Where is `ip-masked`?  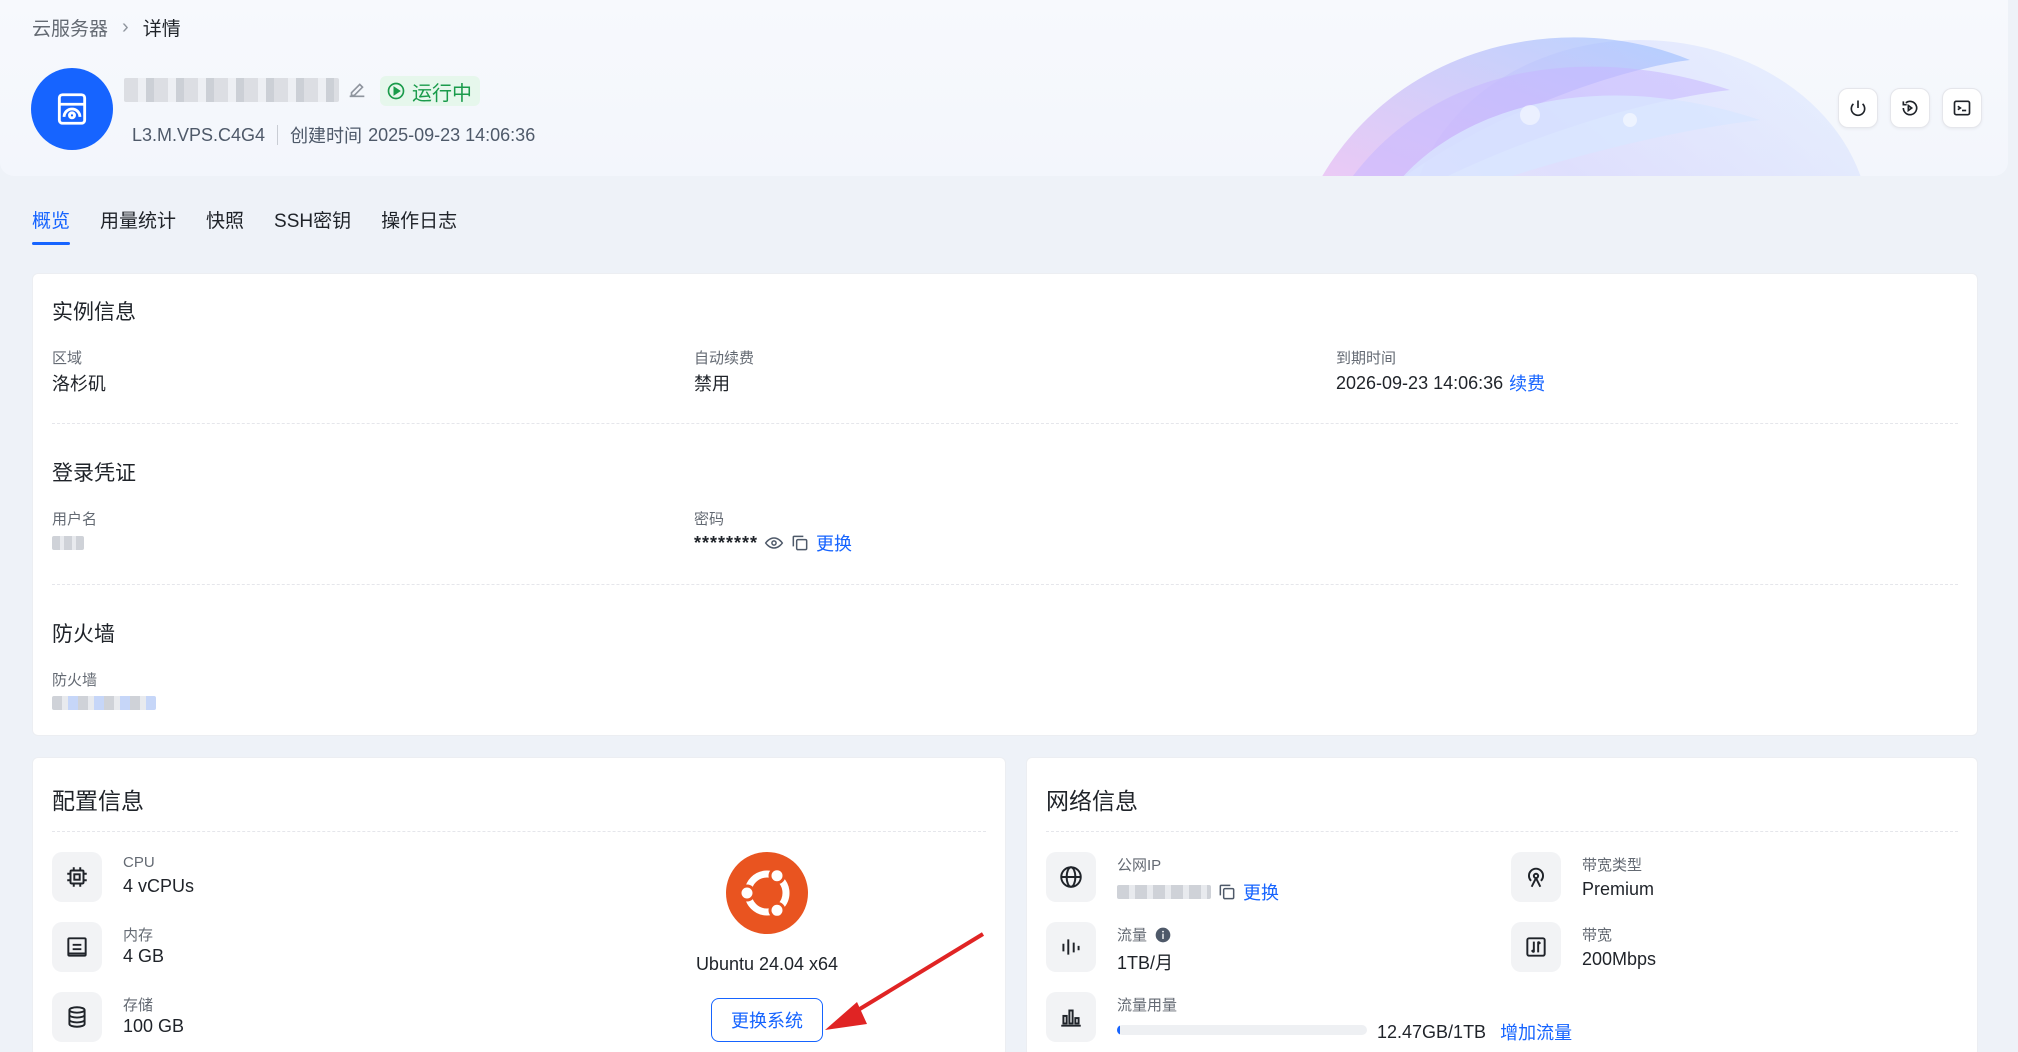 ip-masked is located at coordinates (1164, 892).